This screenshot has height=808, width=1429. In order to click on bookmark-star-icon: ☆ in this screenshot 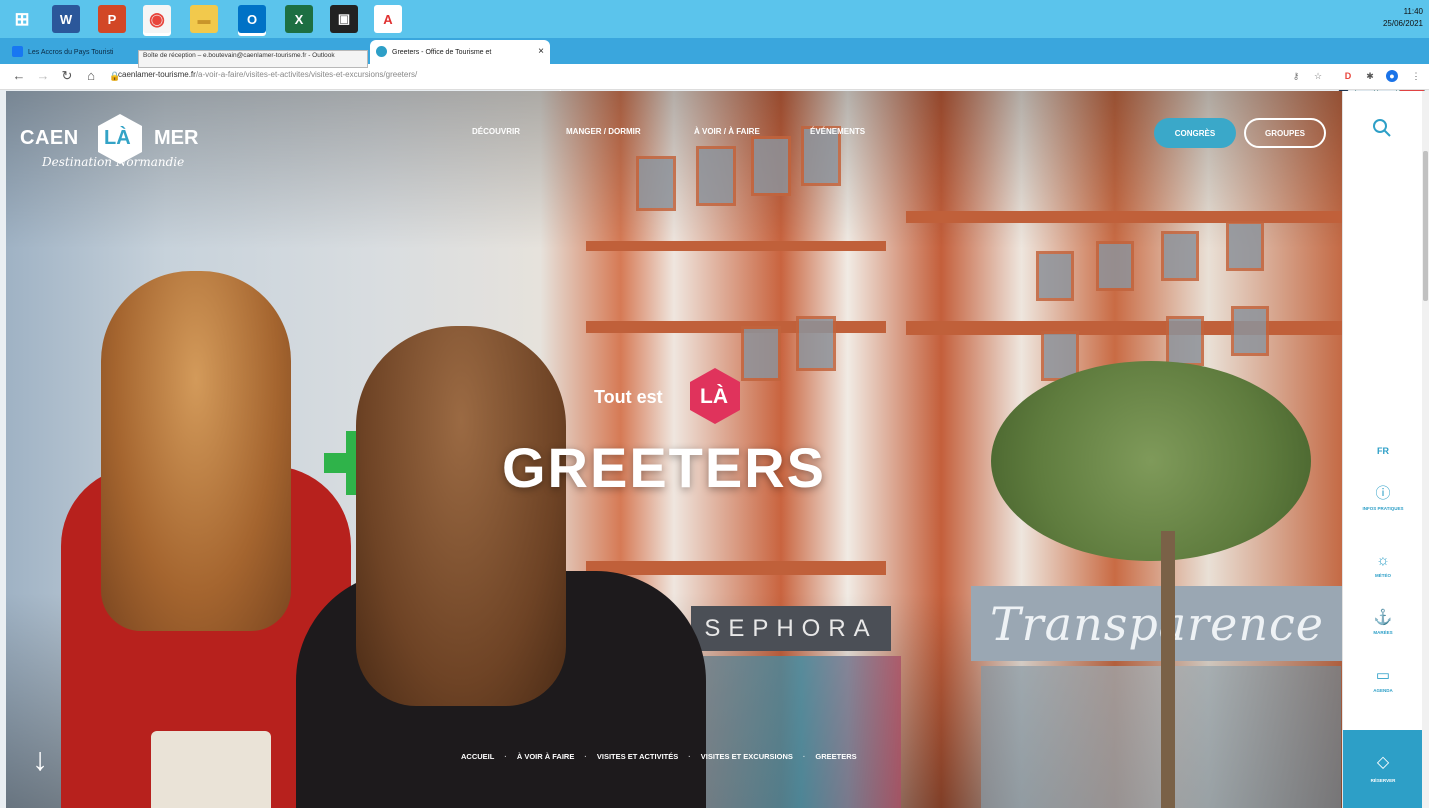, I will do `click(1318, 76)`.